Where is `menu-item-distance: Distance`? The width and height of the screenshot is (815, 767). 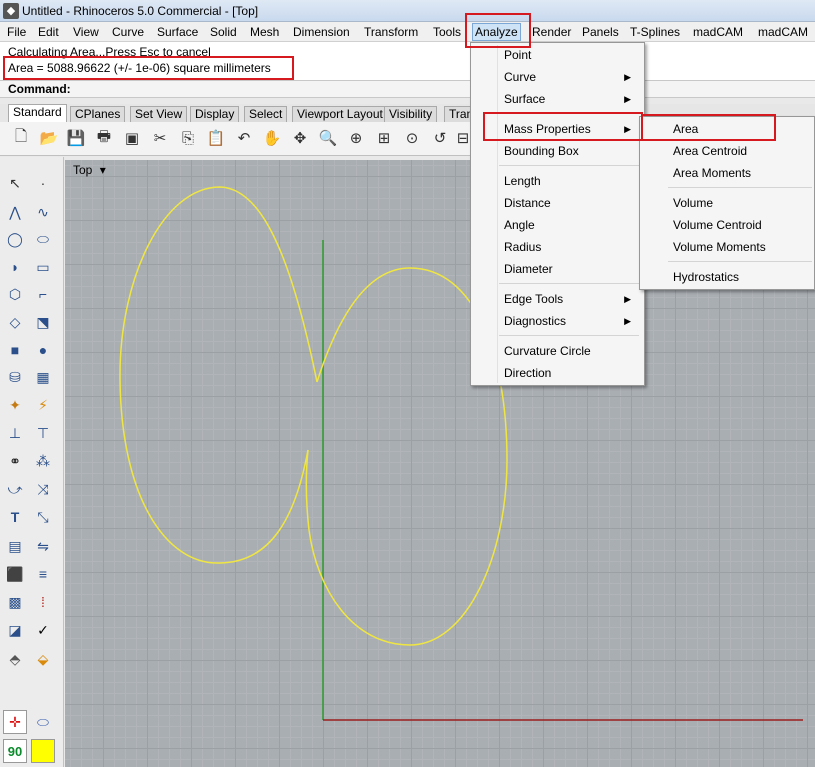 menu-item-distance: Distance is located at coordinates (527, 203).